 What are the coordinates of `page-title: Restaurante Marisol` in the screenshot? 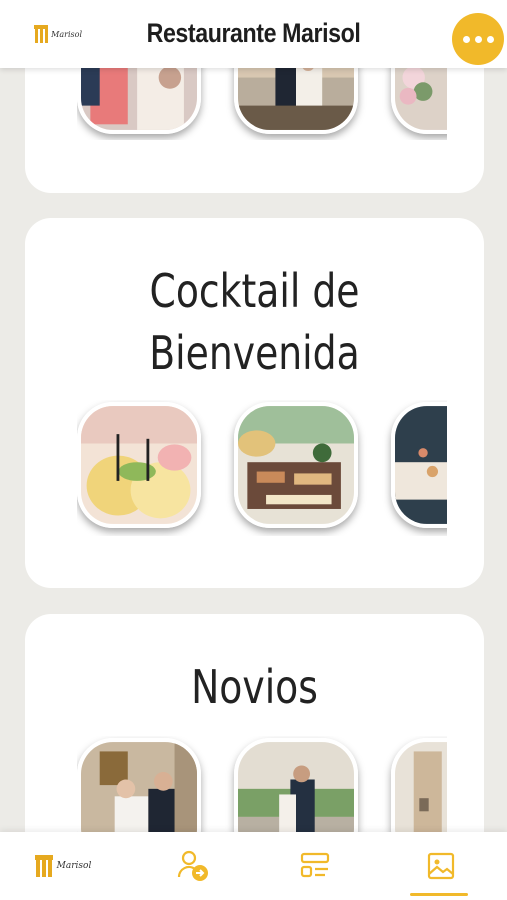 It's located at (253, 33).